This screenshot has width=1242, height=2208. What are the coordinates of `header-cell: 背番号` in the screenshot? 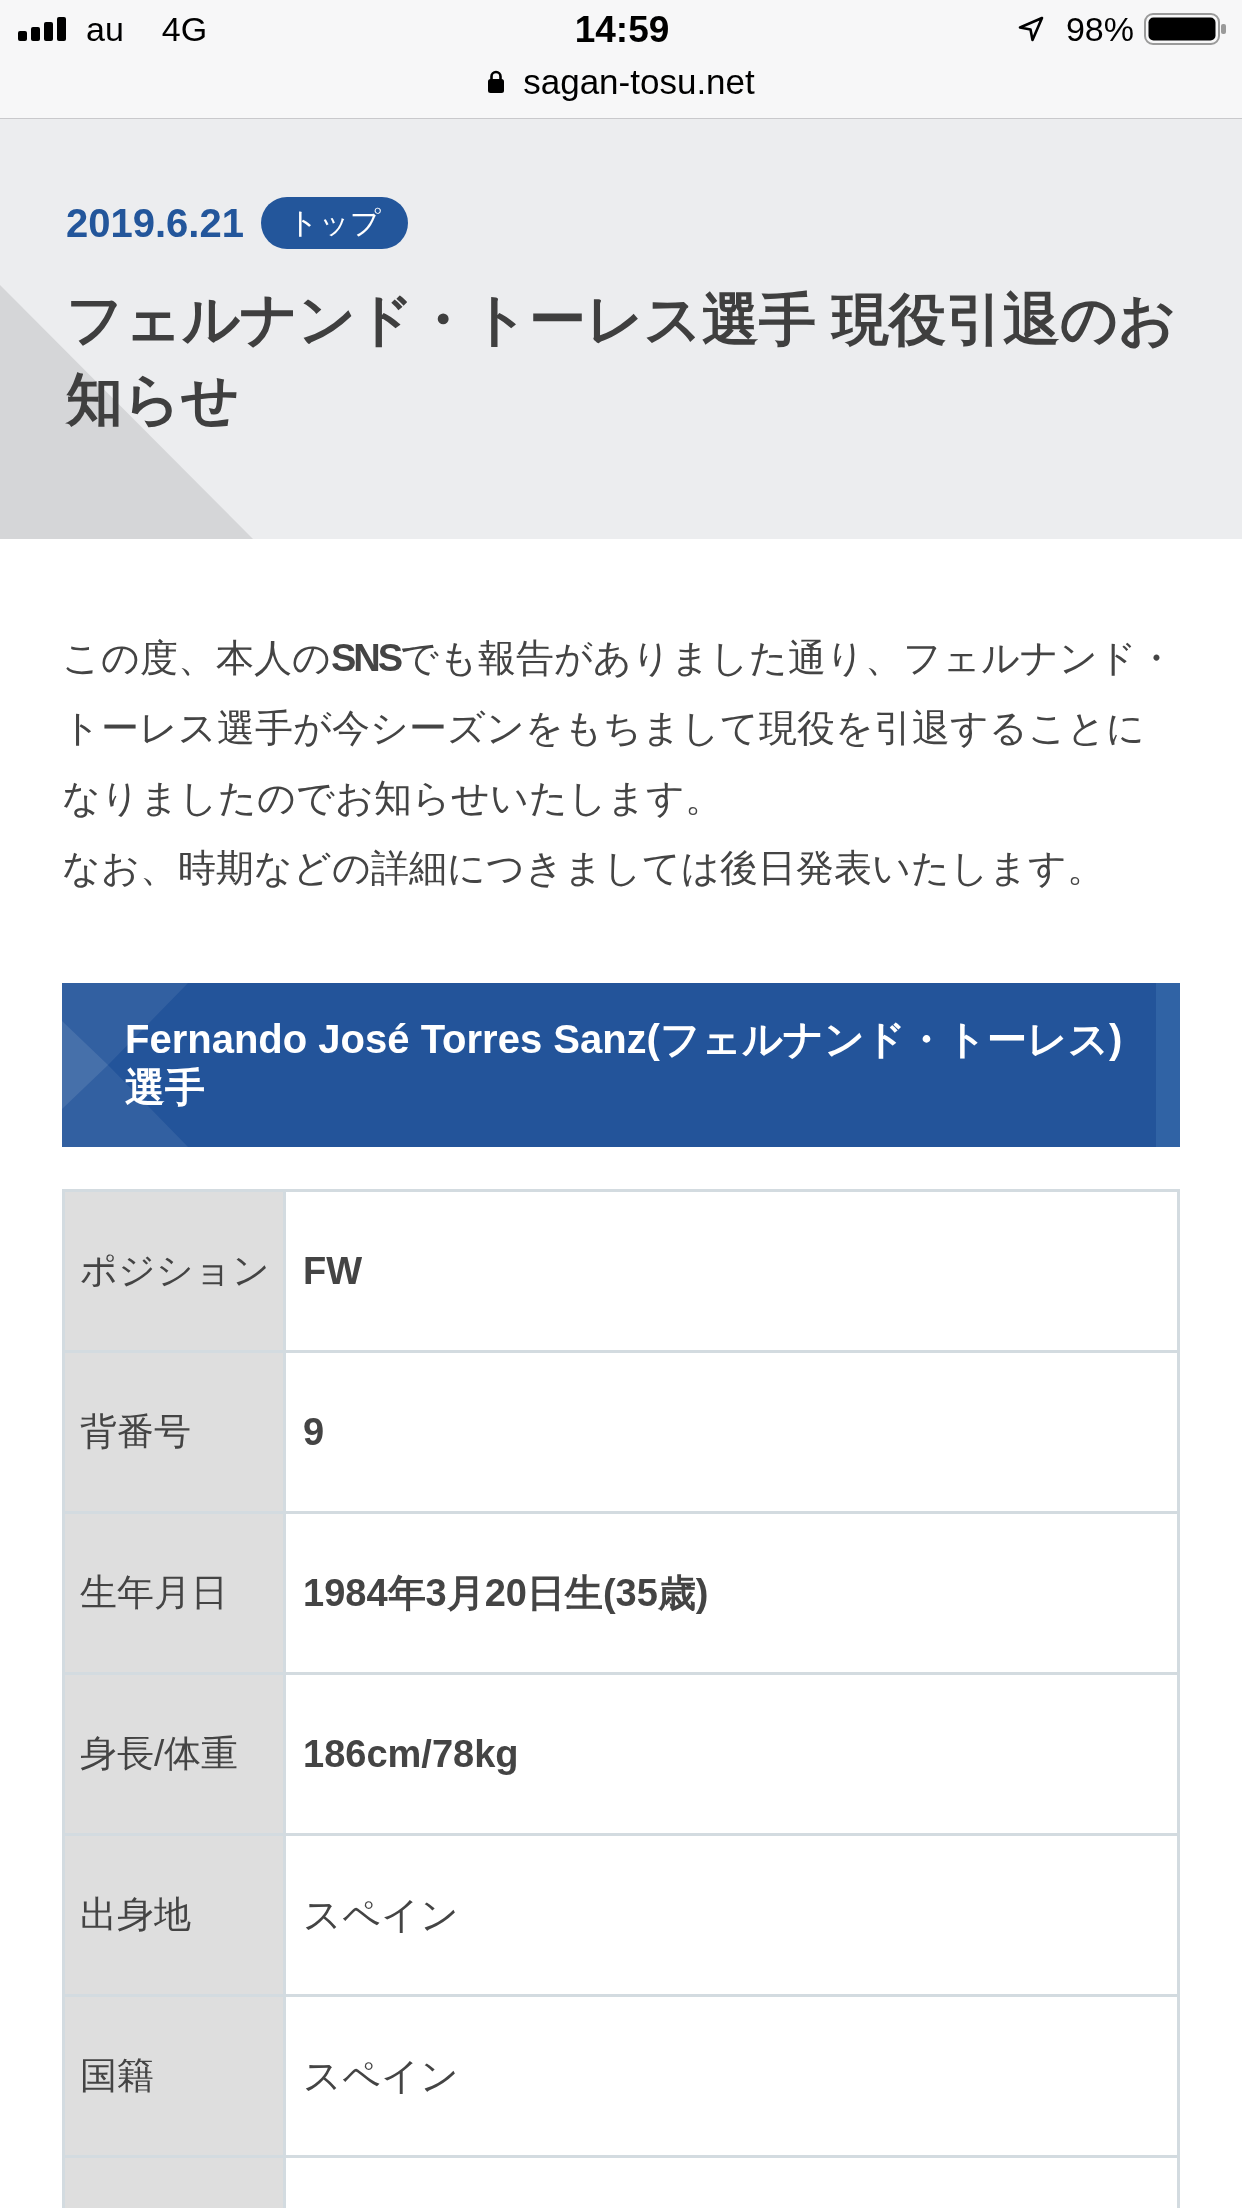 It's located at (174, 1432).